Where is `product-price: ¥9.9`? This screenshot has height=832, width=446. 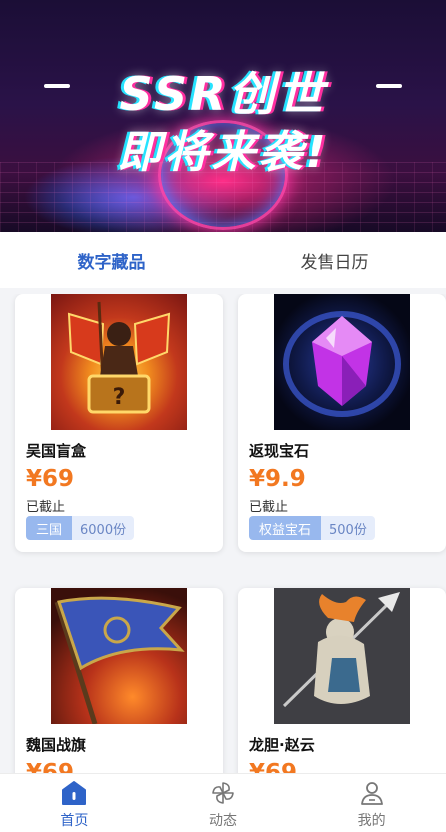
product-price: ¥9.9 is located at coordinates (277, 479).